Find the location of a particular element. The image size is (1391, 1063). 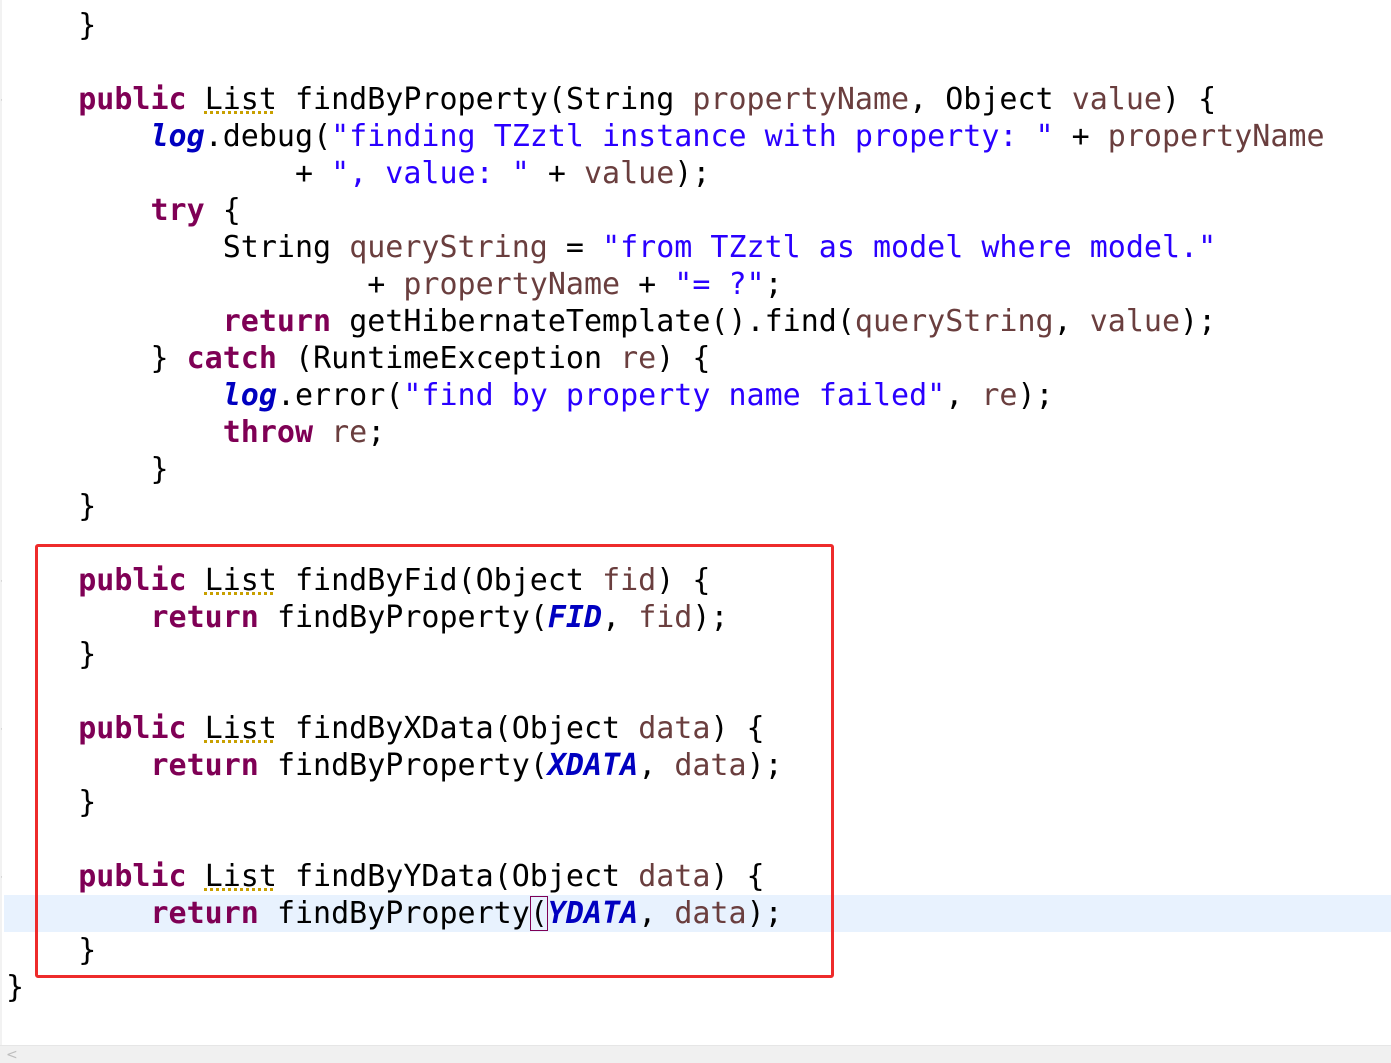

horizontal-scrollbar: < is located at coordinates (695, 1054).